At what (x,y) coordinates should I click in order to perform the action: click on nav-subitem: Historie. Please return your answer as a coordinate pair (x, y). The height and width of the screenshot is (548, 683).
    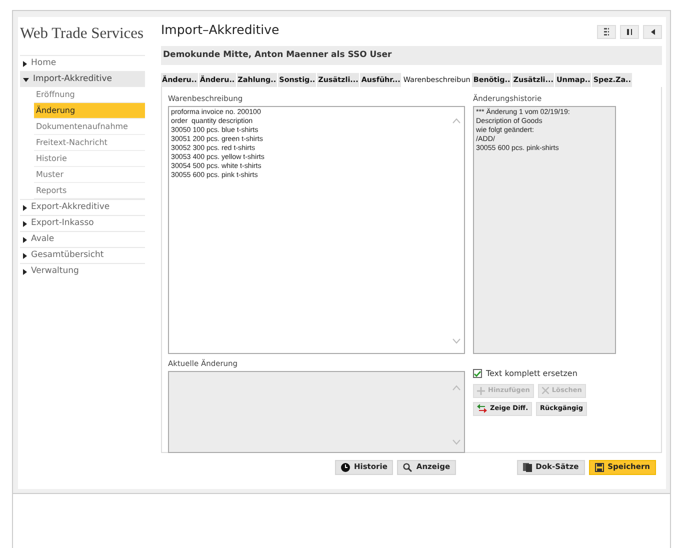
    Looking at the image, I should click on (89, 159).